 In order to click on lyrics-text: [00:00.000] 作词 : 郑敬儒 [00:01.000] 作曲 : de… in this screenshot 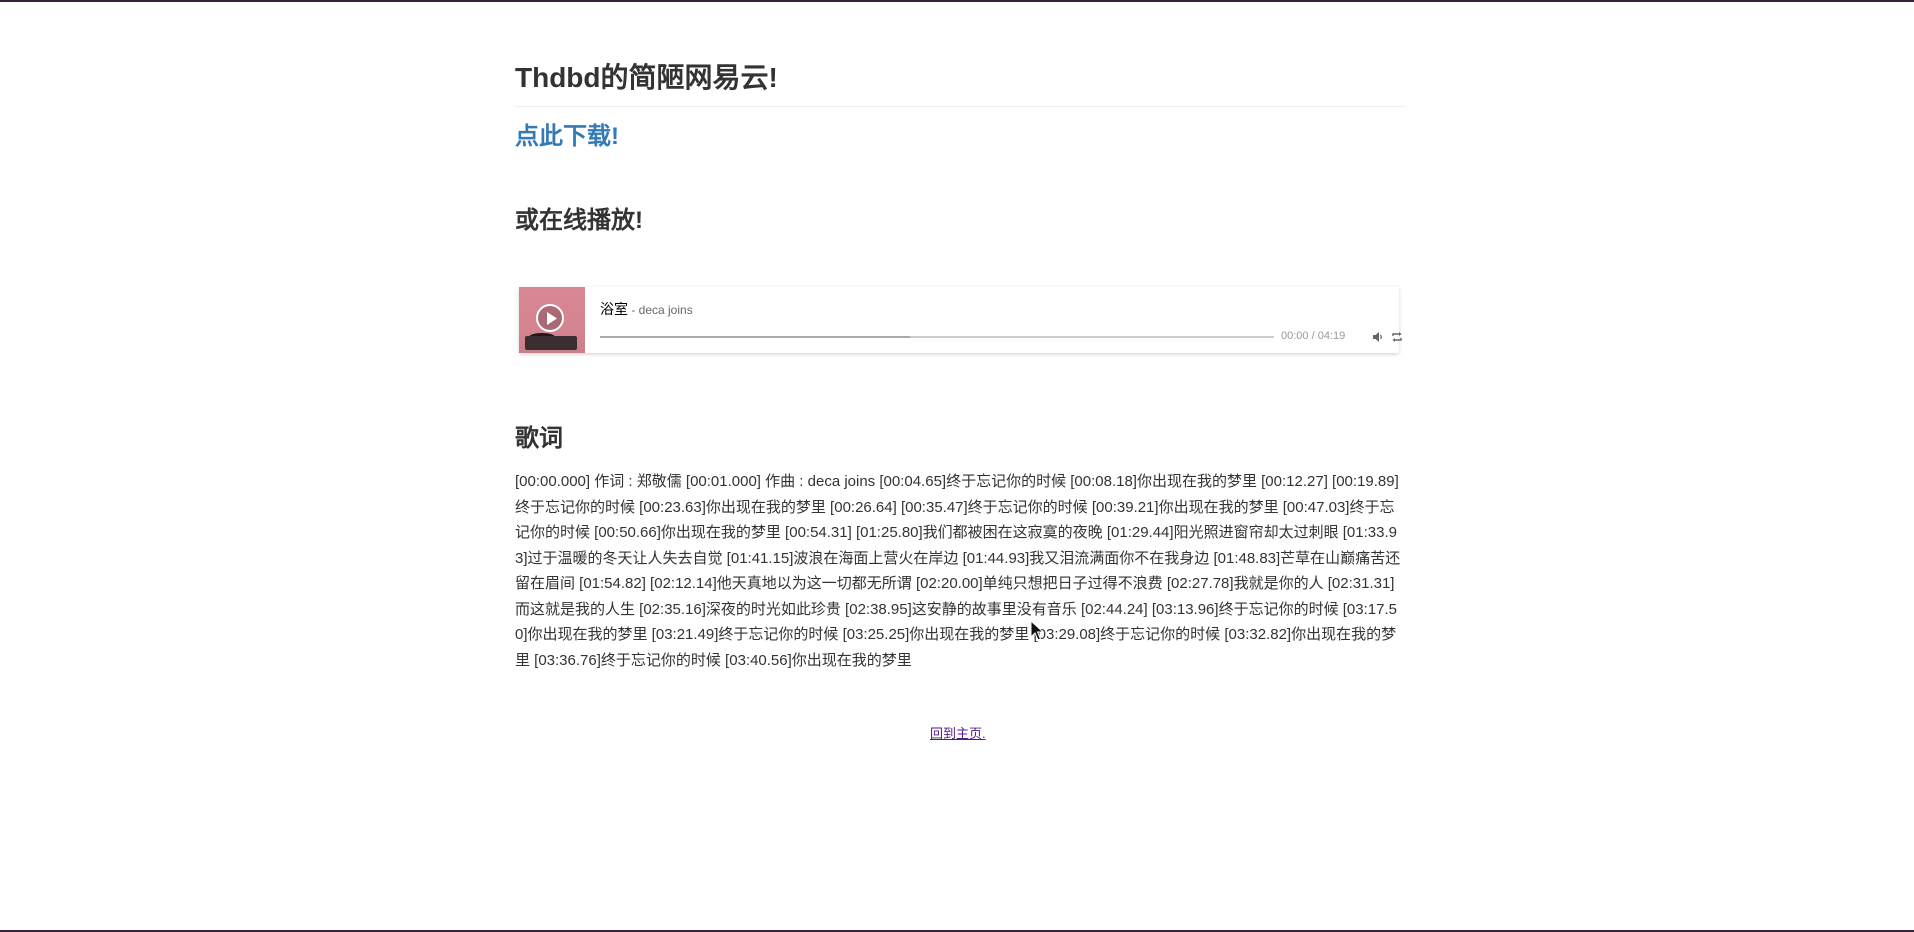, I will do `click(958, 571)`.